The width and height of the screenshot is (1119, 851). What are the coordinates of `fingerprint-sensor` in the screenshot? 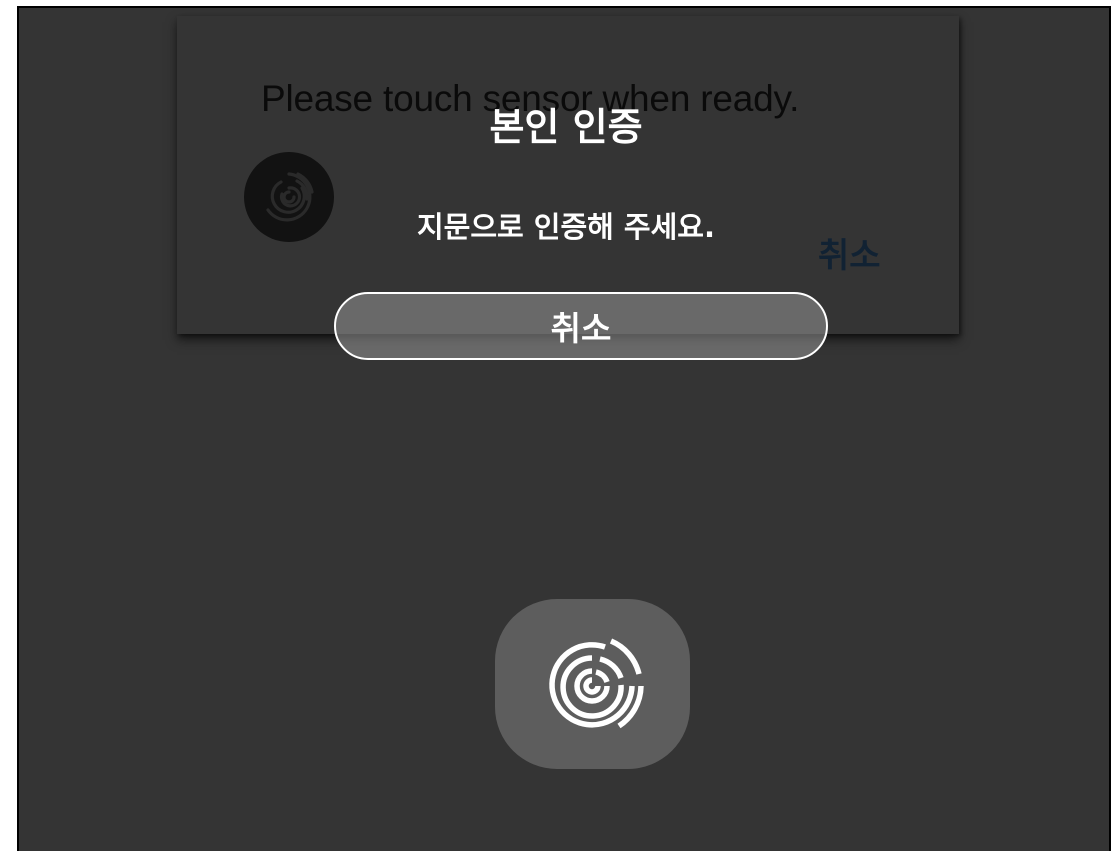 It's located at (592, 684).